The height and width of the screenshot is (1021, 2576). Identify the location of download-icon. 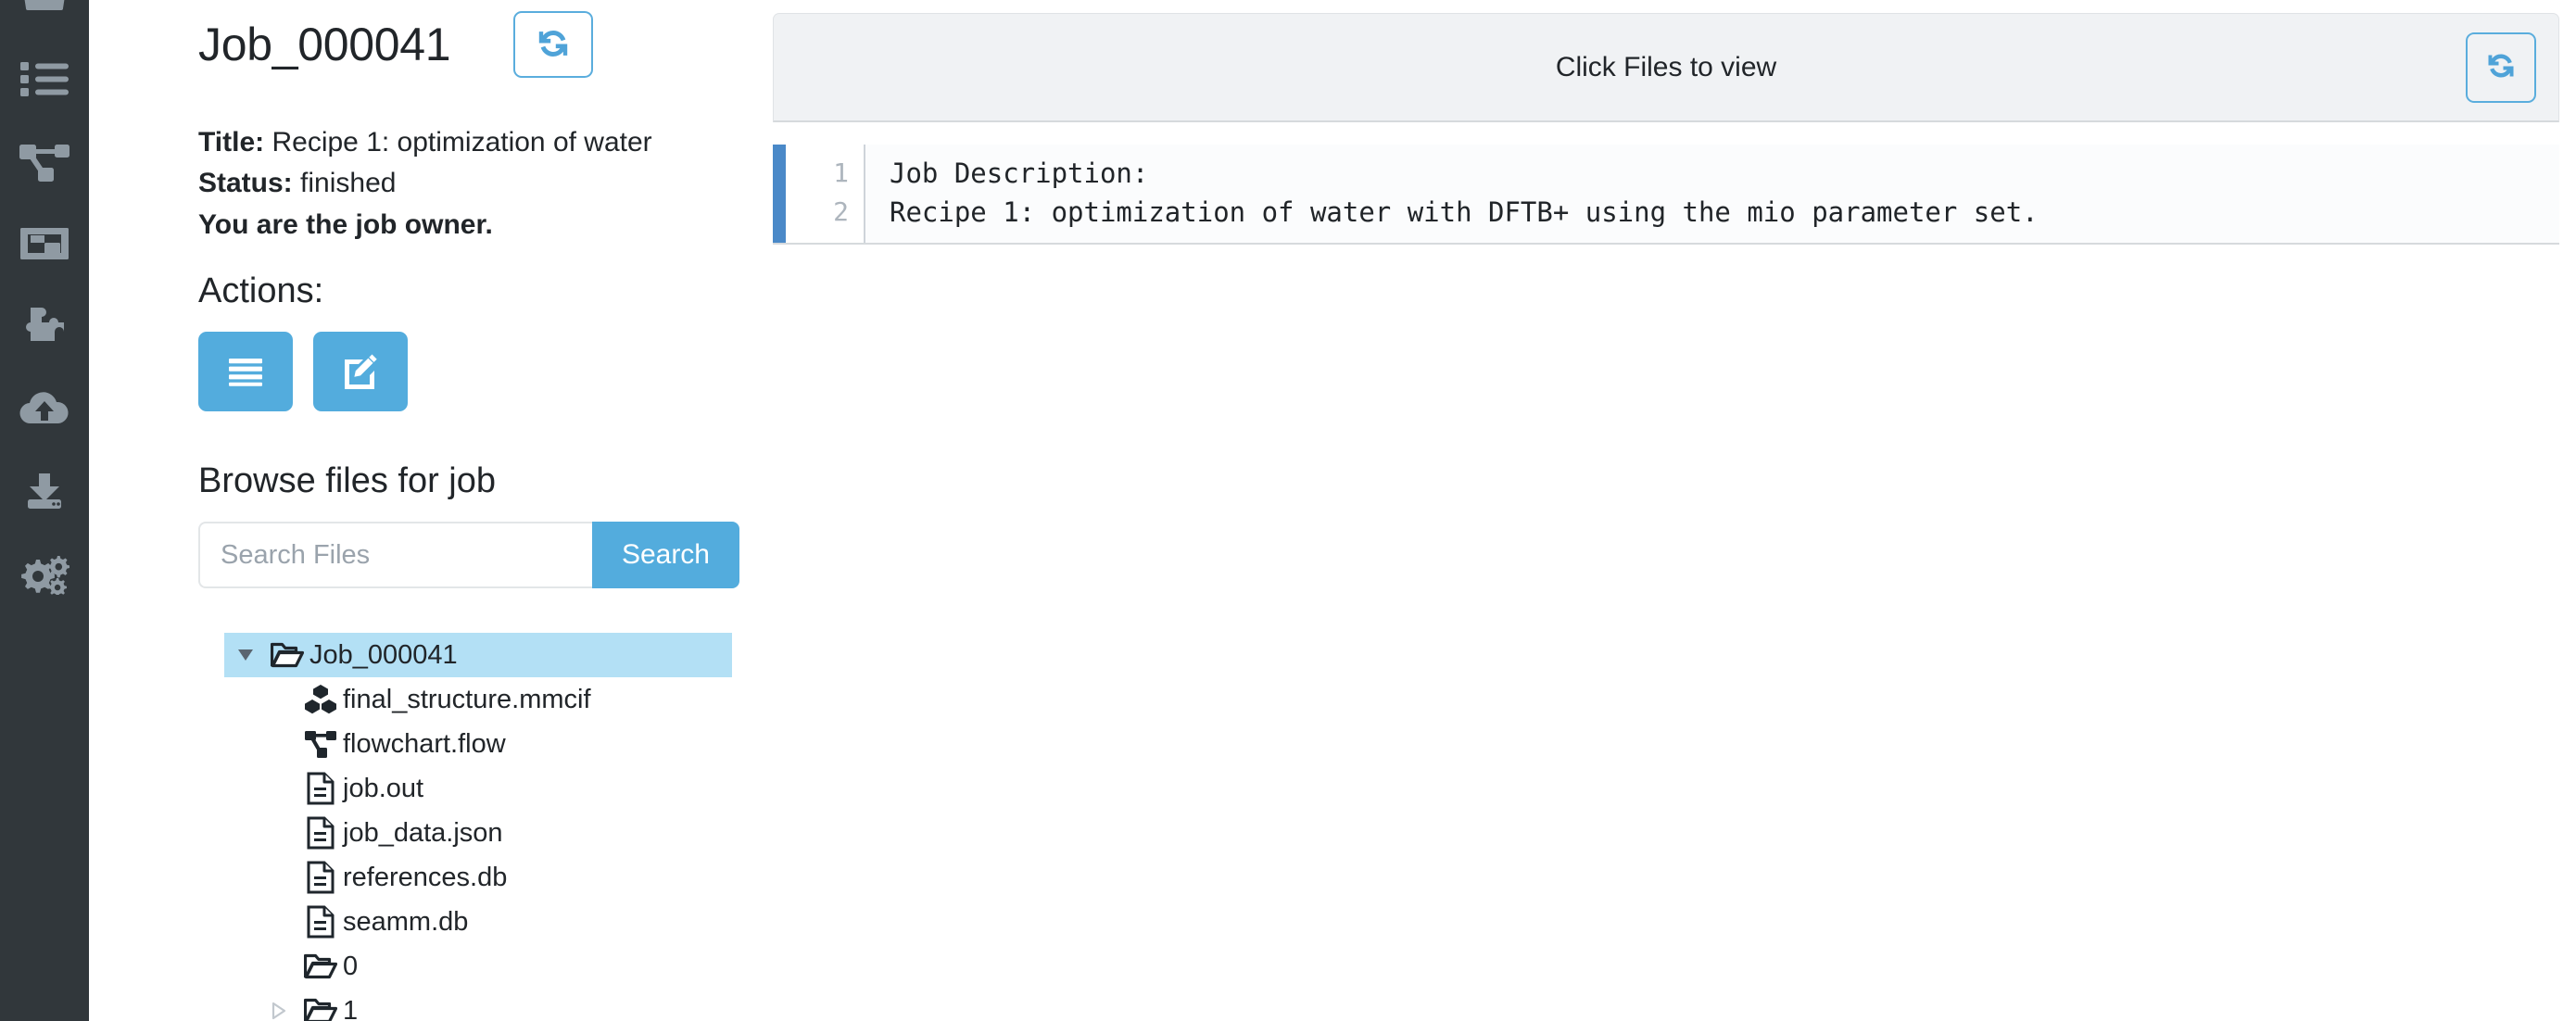
(45, 491).